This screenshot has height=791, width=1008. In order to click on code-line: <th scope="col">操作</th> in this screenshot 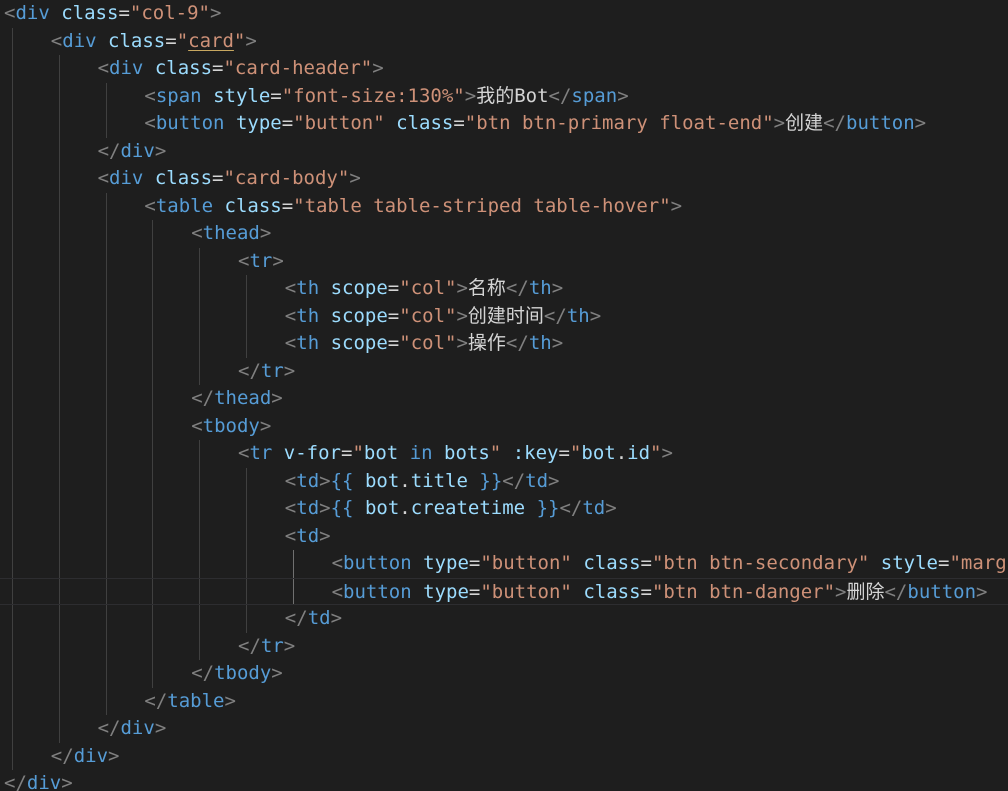, I will do `click(504, 344)`.